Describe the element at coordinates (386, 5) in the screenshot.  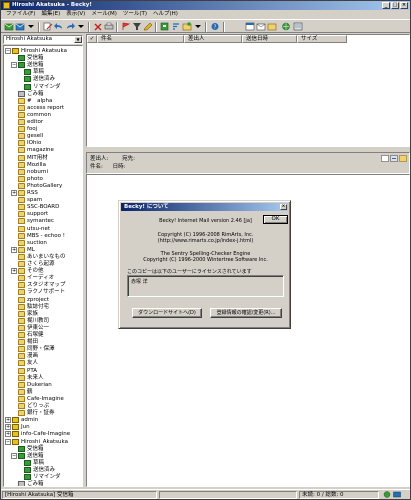
I see `minimize-button: _` at that location.